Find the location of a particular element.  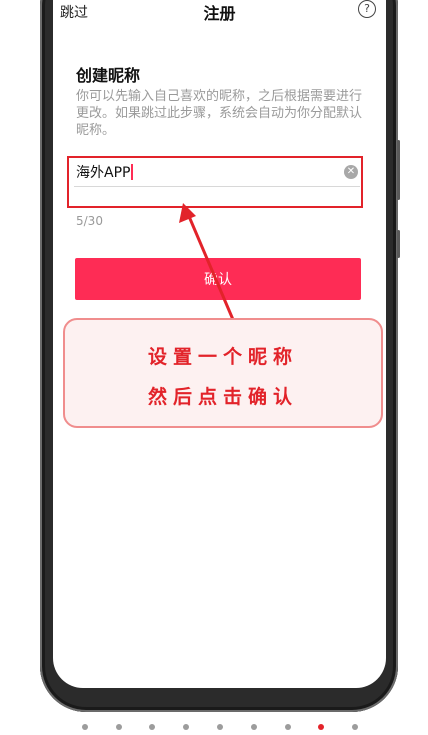

page-title: 注册 is located at coordinates (219, 13).